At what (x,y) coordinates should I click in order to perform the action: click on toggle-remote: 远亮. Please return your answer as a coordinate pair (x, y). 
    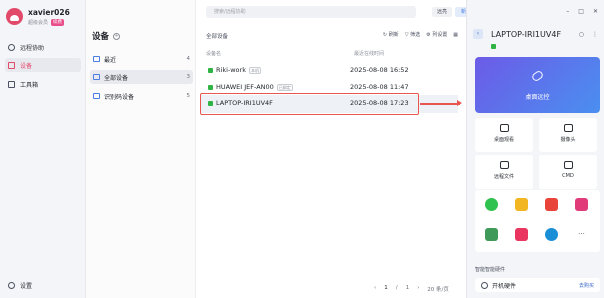
    Looking at the image, I should click on (442, 12).